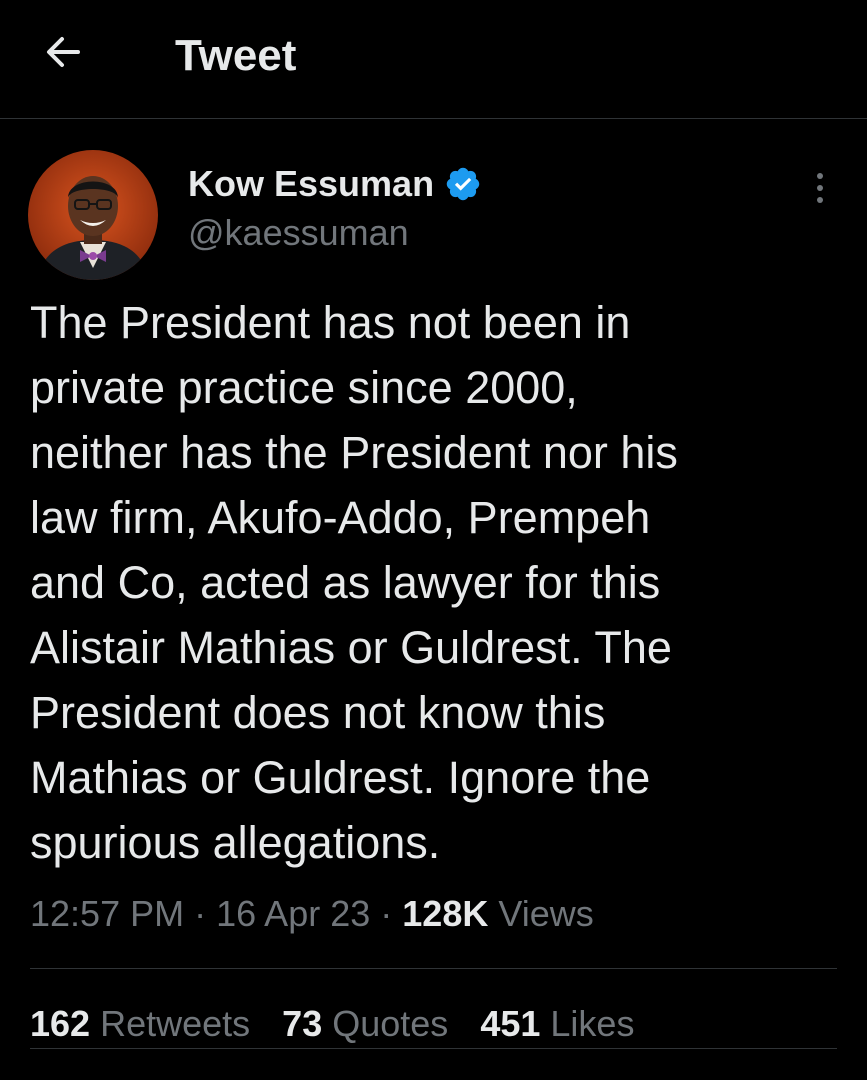 The image size is (867, 1080). I want to click on likes-count: 451, so click(510, 1023).